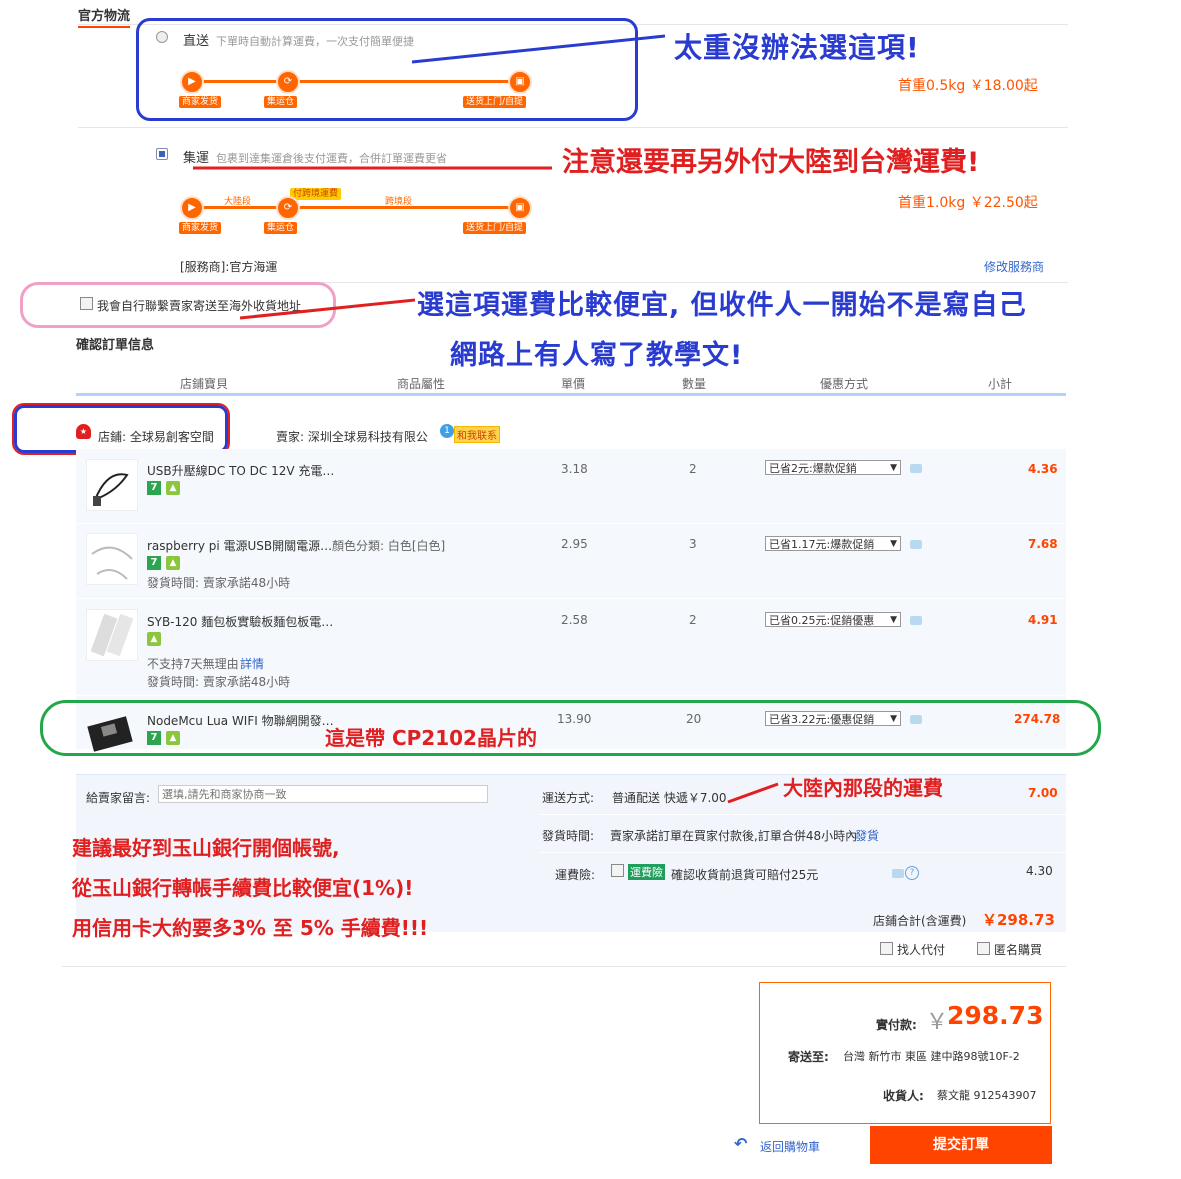 This screenshot has width=1181, height=1179. What do you see at coordinates (250, 928) in the screenshot?
I see `annotation-advice: 用信用卡大約要多3% 至 5% 手續費!!!` at bounding box center [250, 928].